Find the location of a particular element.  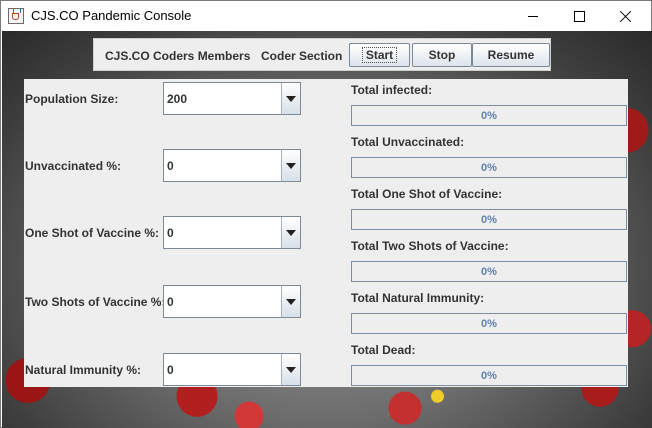

resume-button: Resume is located at coordinates (511, 55).